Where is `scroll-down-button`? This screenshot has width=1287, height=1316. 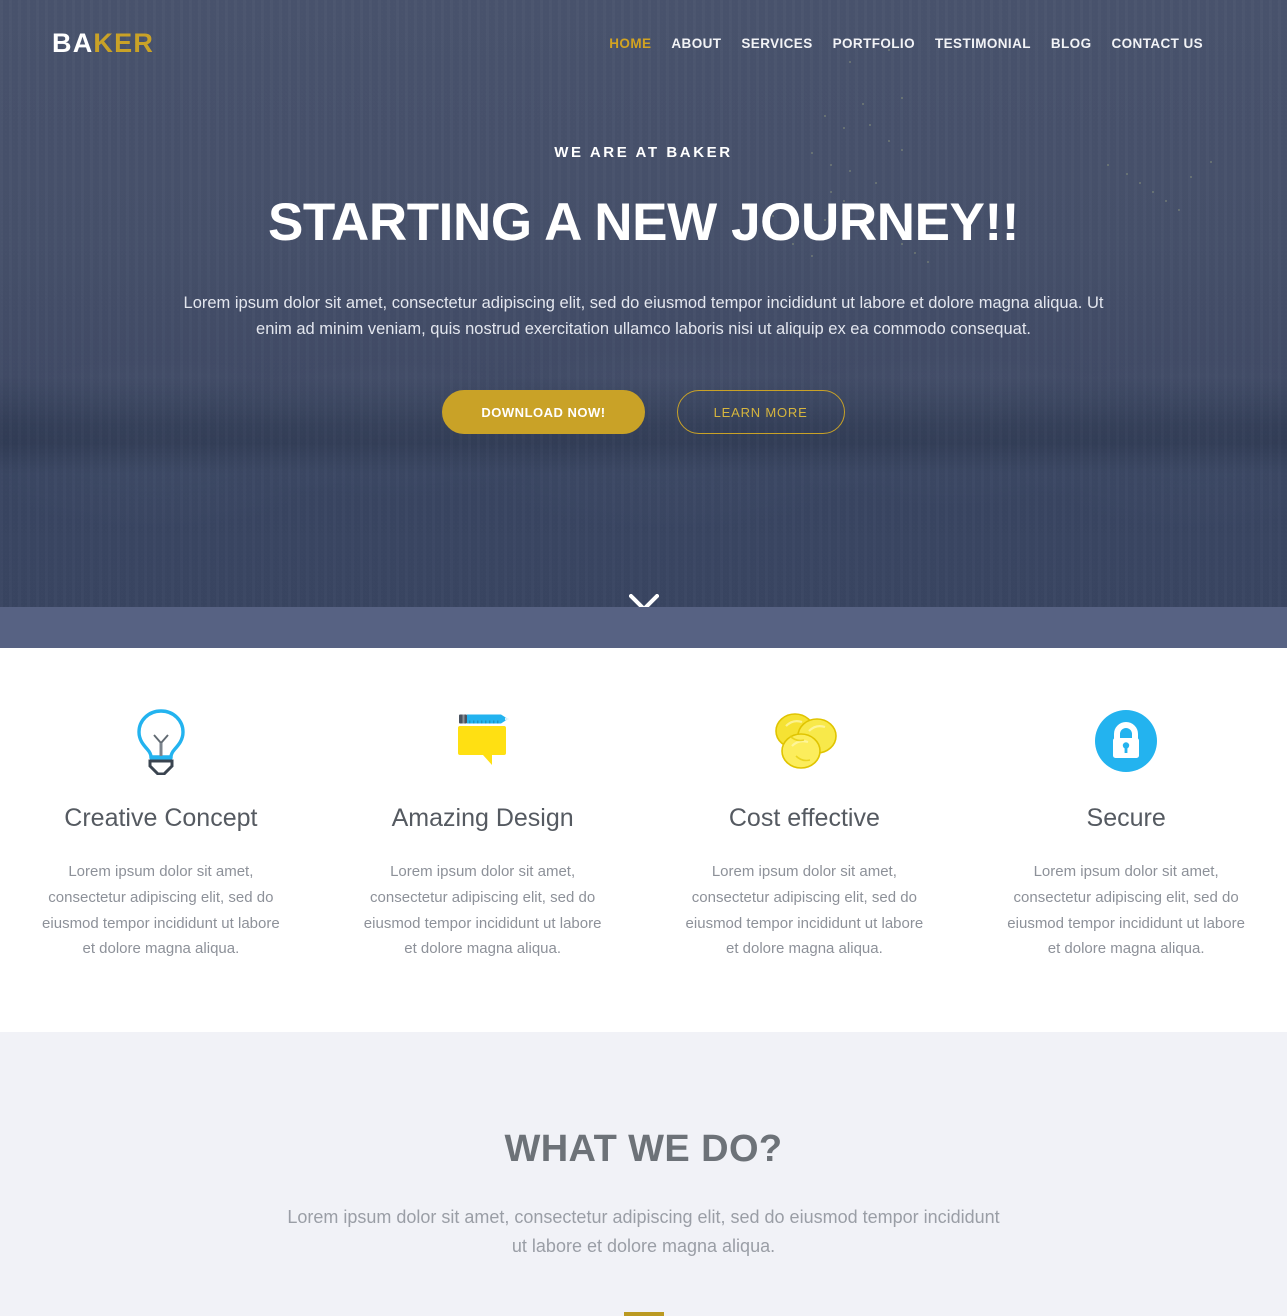
scroll-down-button is located at coordinates (643, 600).